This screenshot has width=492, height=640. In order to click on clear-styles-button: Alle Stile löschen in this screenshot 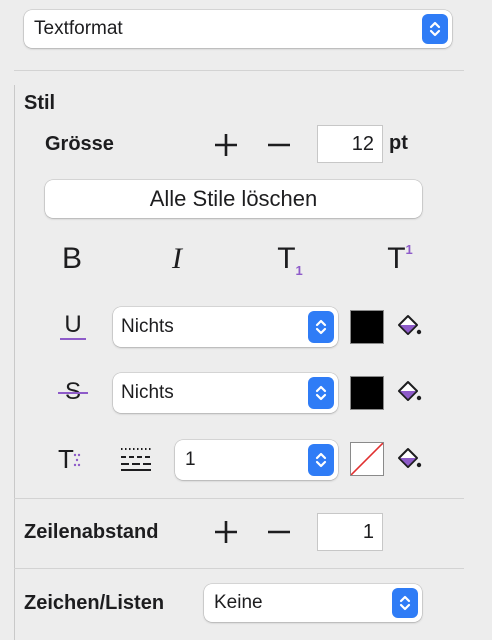, I will do `click(233, 199)`.